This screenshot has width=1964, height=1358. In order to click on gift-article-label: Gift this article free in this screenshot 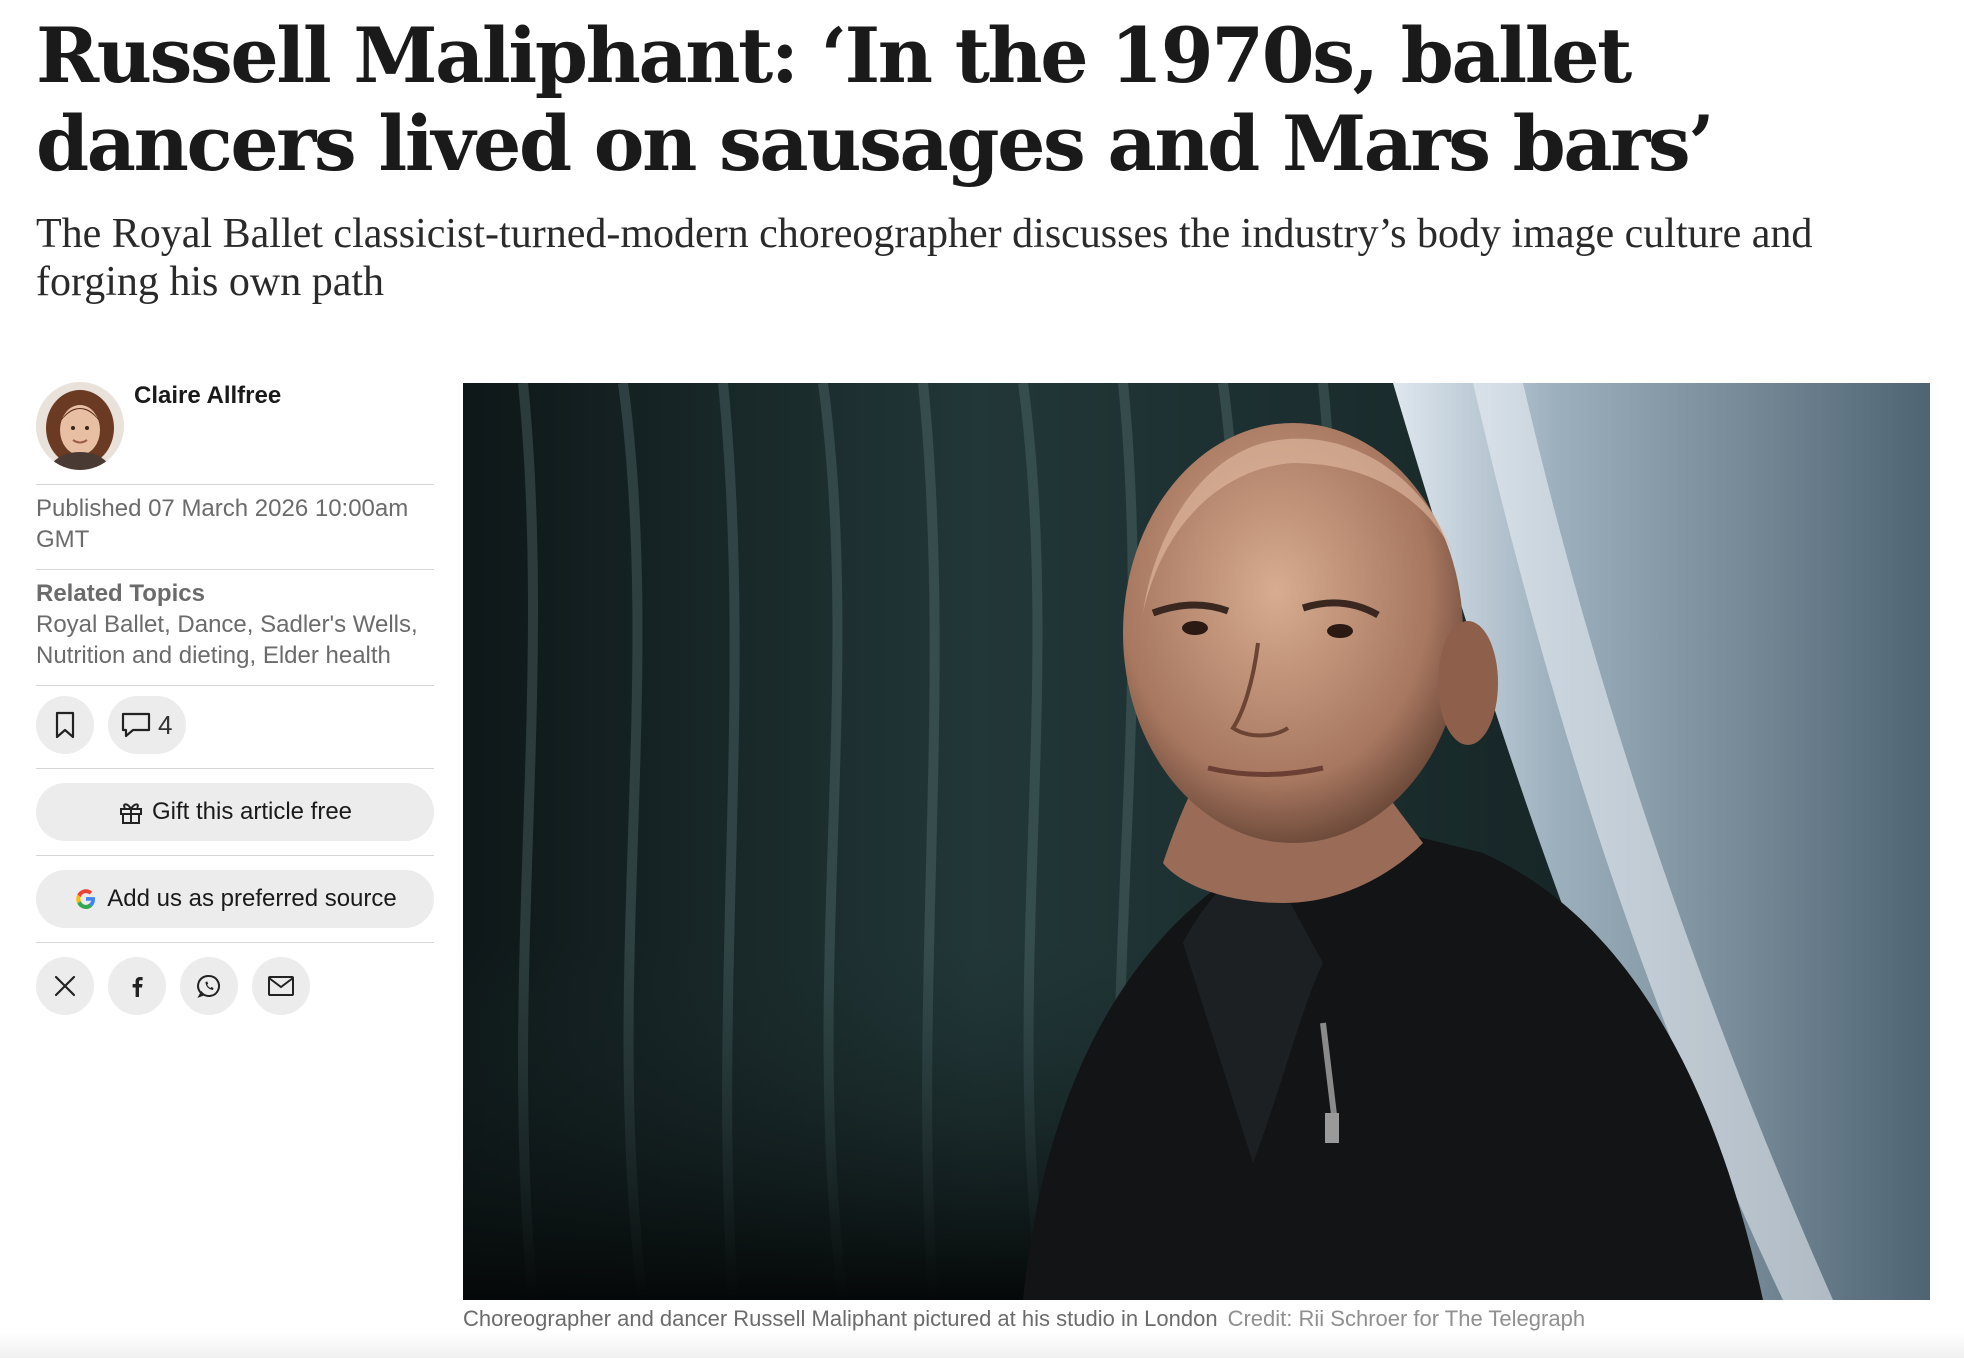, I will do `click(252, 811)`.